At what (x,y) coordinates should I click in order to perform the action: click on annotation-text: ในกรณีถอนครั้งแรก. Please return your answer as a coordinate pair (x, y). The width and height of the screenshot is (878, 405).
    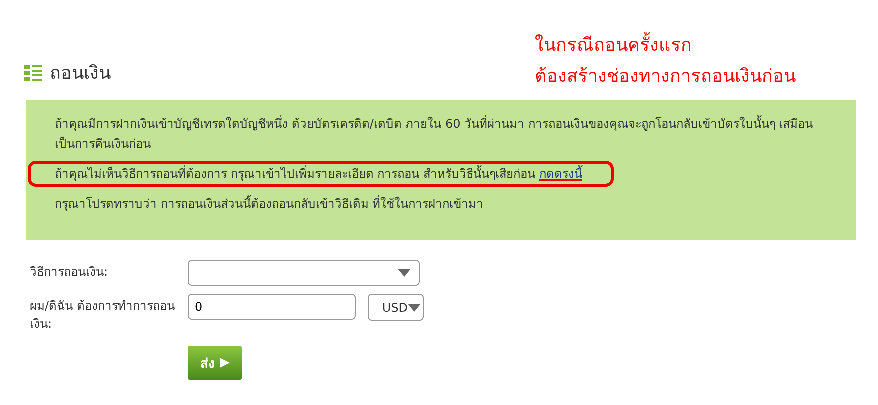
    Looking at the image, I should click on (613, 45).